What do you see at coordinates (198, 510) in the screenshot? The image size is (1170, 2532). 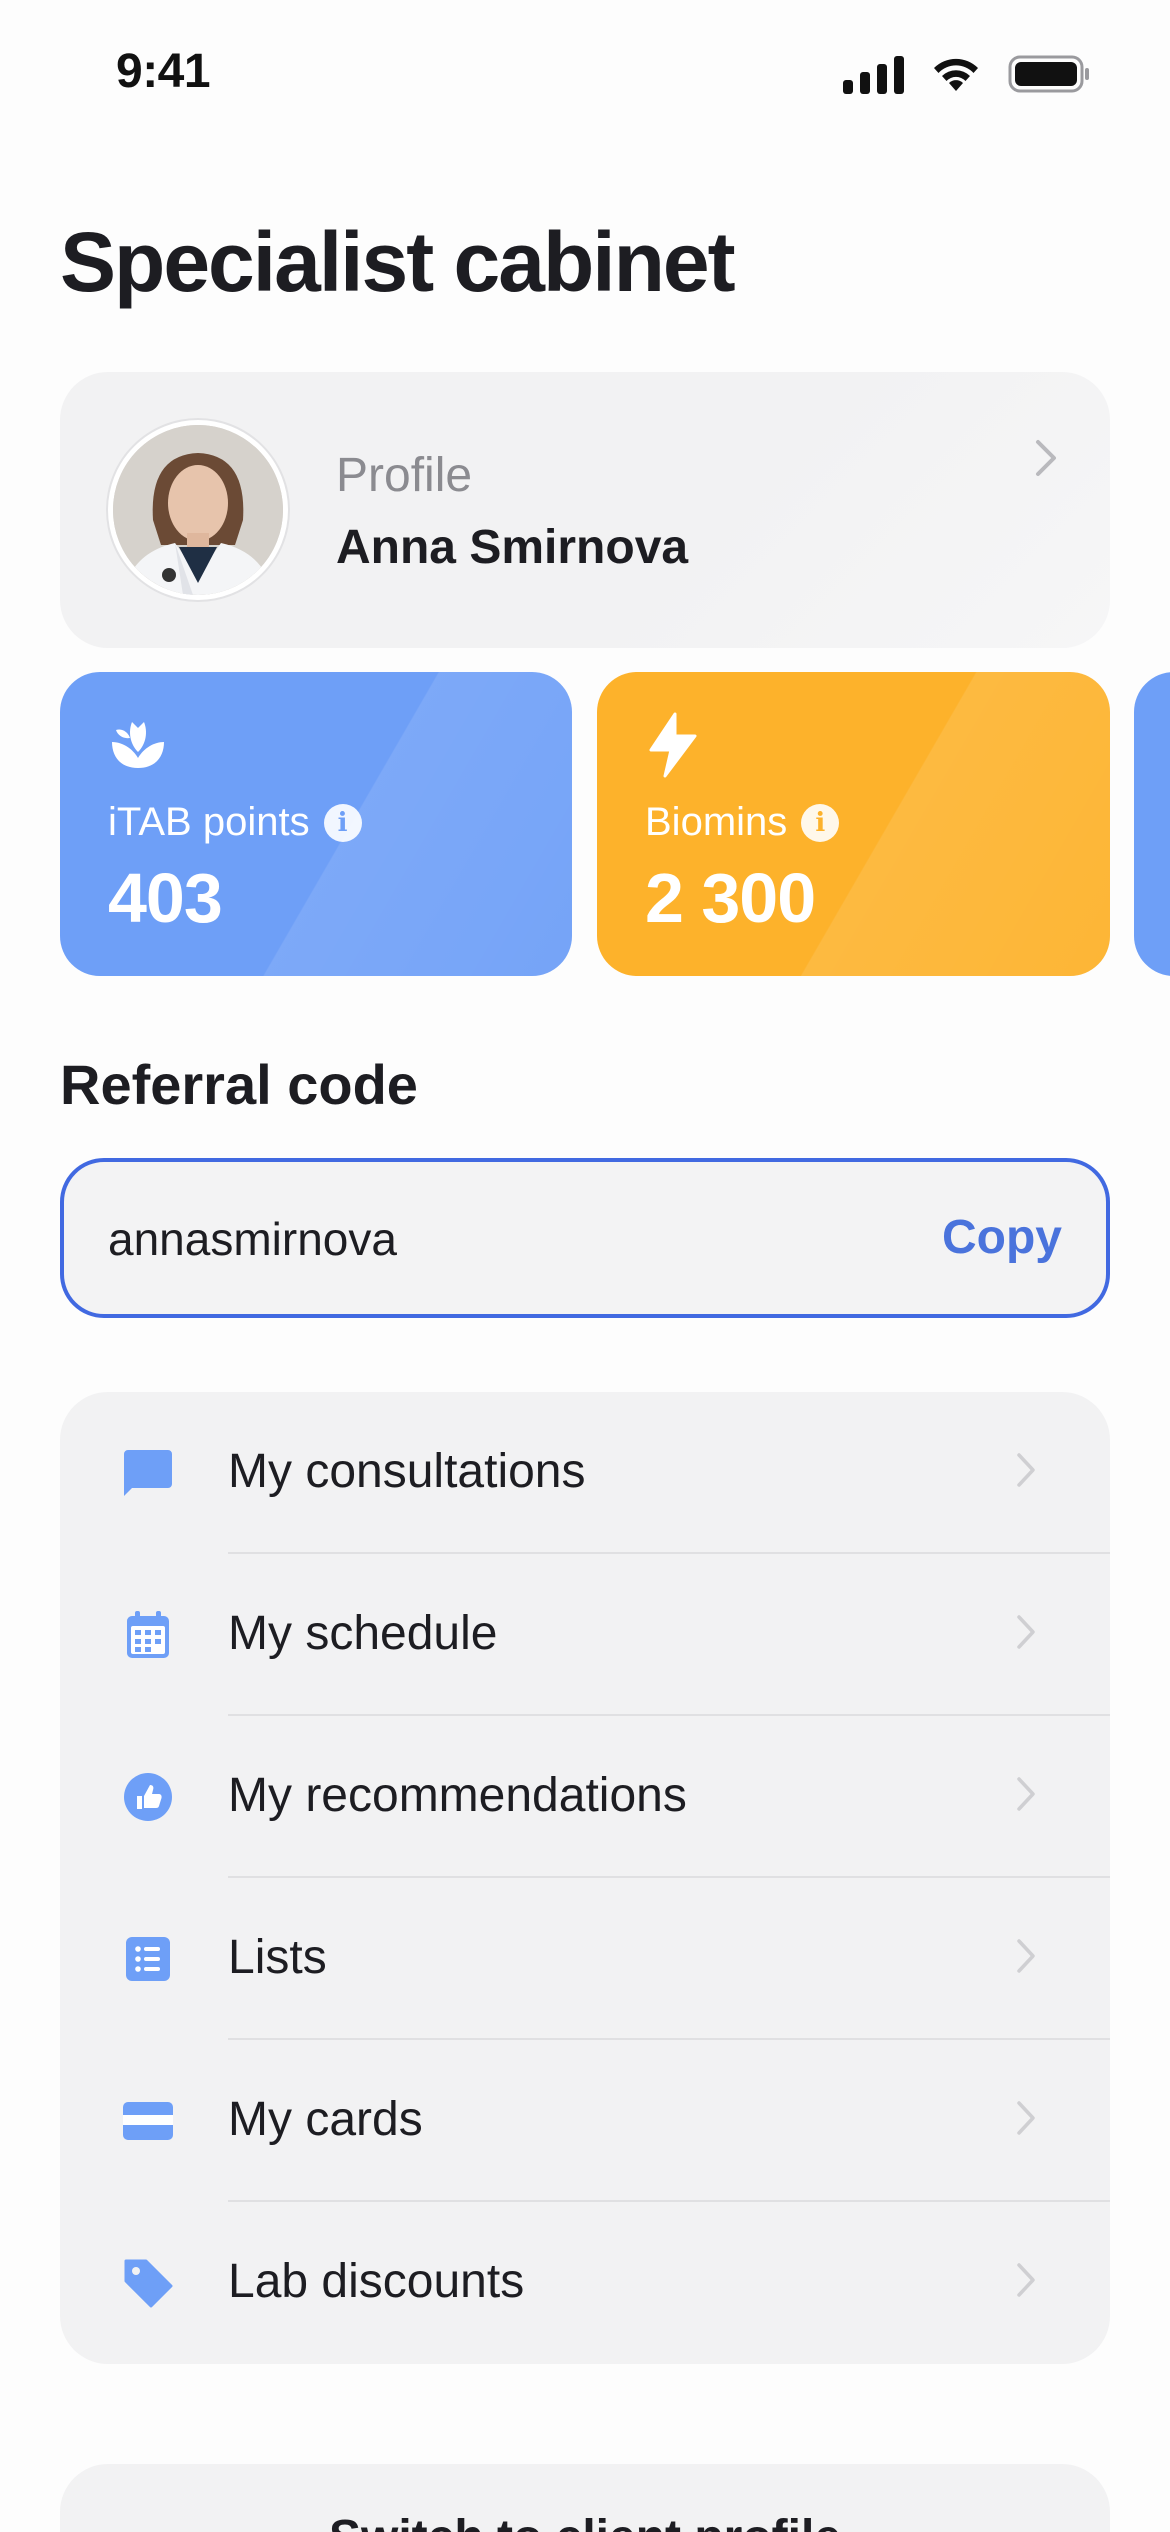 I see `avatar` at bounding box center [198, 510].